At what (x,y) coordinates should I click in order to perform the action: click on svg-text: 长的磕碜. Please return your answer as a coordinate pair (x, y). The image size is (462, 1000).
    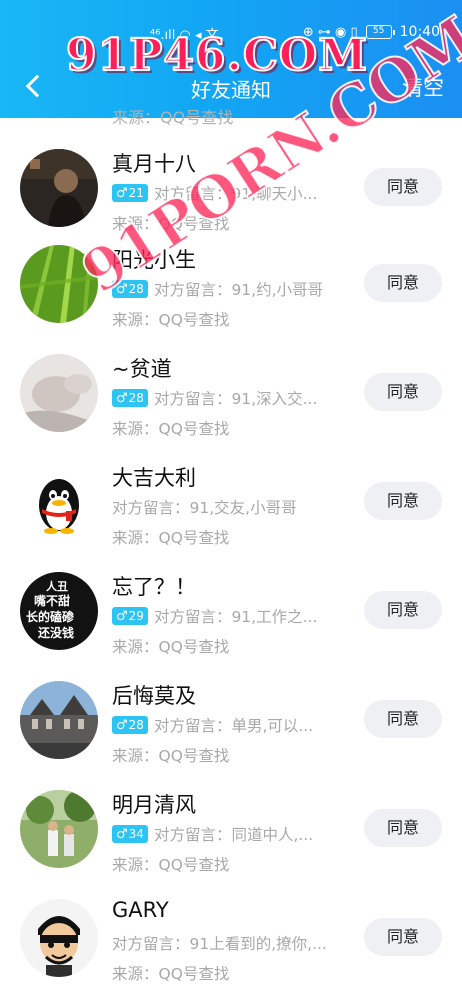
    Looking at the image, I should click on (50, 616).